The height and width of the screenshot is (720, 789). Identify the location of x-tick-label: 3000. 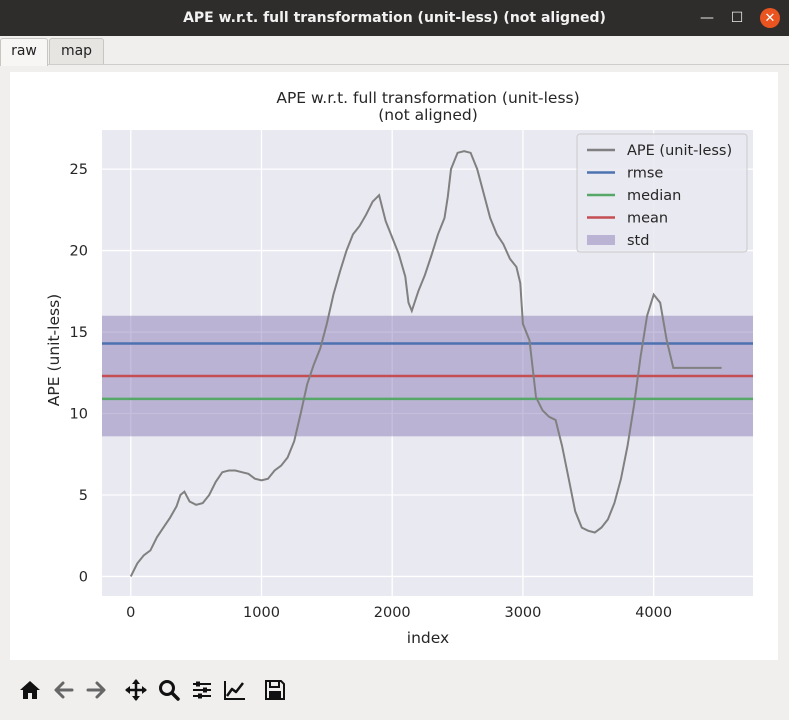
(522, 613).